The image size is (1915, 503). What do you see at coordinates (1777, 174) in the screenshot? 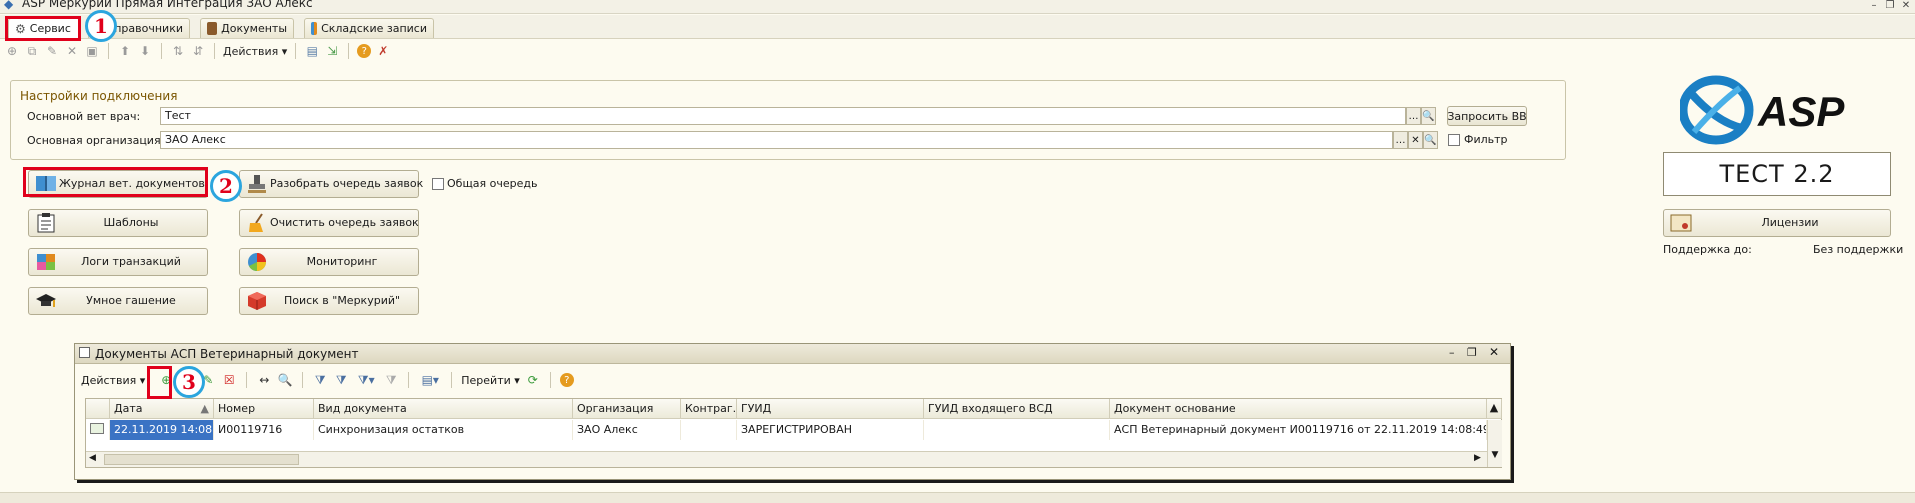
I see `version-box: ТЕСТ 2.2` at bounding box center [1777, 174].